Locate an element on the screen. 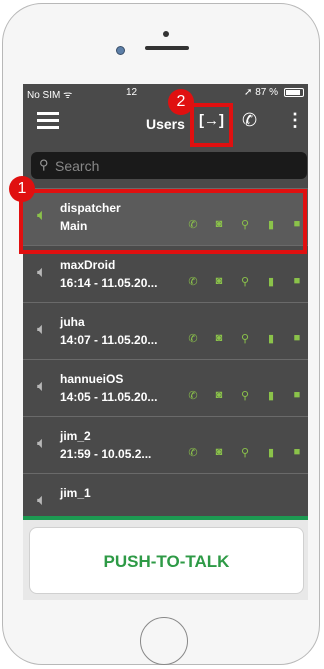 This screenshot has height=669, width=324. earpiece-speaker is located at coordinates (167, 48).